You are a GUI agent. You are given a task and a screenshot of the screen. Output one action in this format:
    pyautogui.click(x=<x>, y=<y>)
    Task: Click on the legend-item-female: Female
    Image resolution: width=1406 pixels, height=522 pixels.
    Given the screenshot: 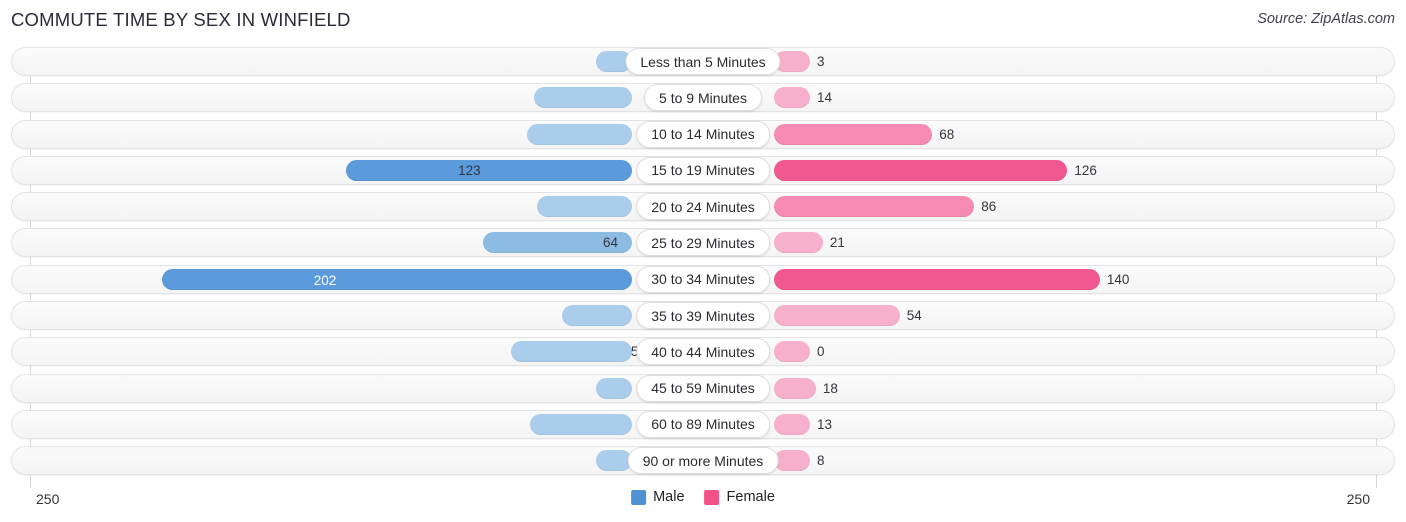 What is the action you would take?
    pyautogui.click(x=739, y=497)
    